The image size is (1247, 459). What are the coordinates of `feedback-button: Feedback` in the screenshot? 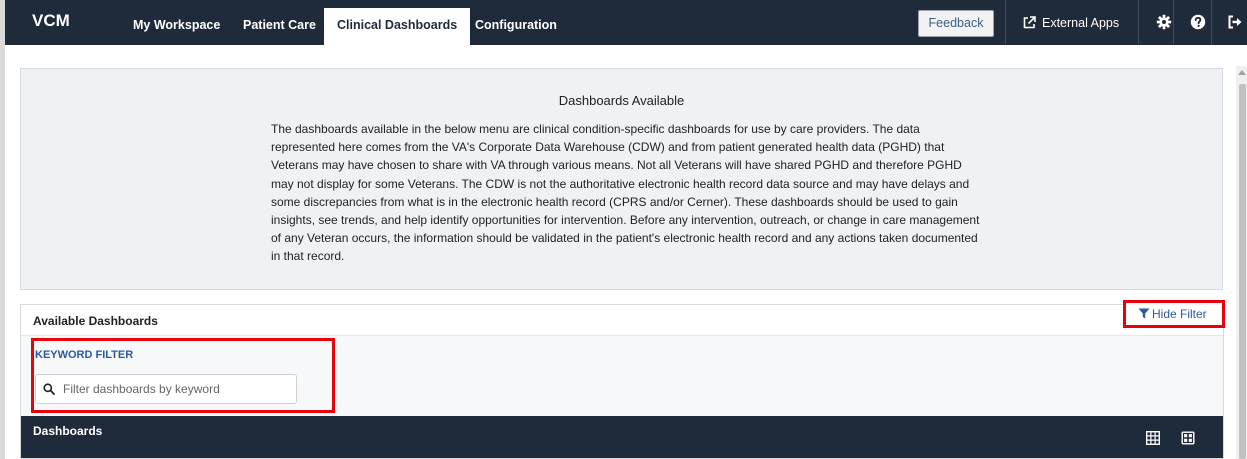 It's located at (956, 23).